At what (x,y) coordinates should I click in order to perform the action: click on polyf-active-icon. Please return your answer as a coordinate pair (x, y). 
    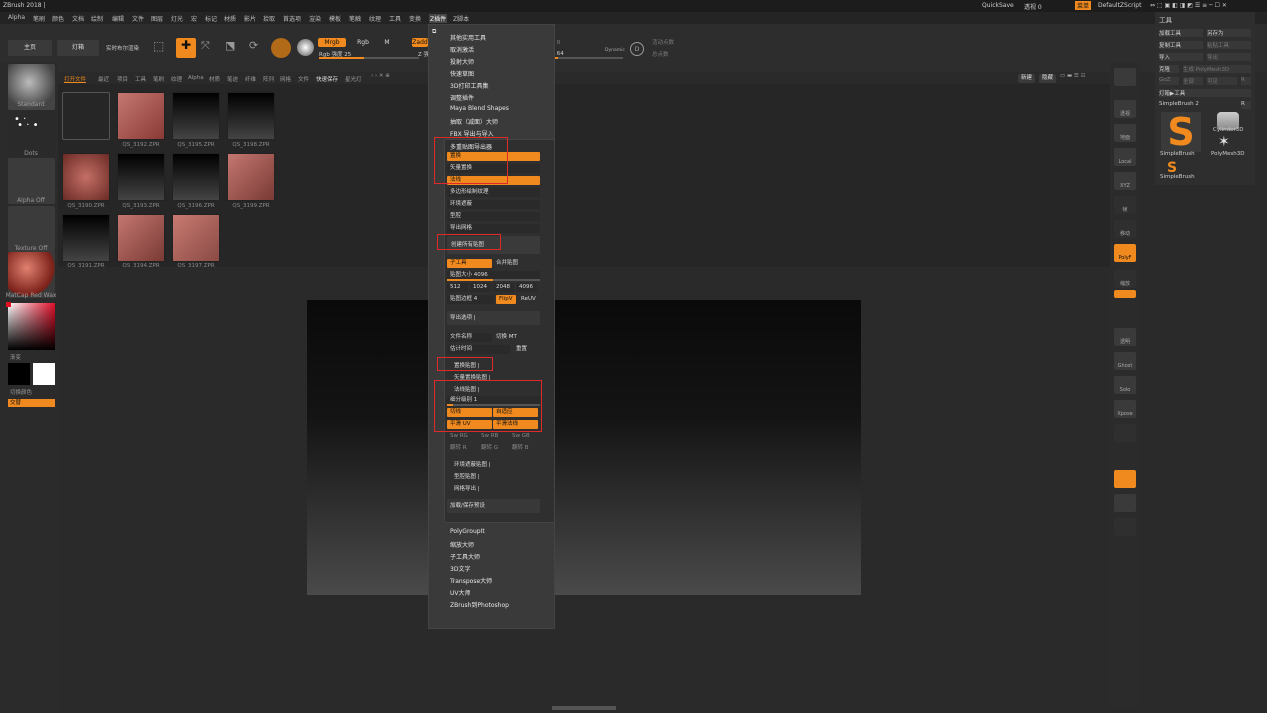
    Looking at the image, I should click on (1125, 479).